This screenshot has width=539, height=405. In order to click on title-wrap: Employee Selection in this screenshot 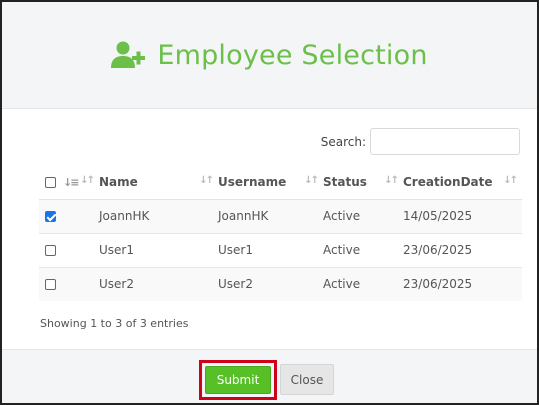, I will do `click(269, 55)`.